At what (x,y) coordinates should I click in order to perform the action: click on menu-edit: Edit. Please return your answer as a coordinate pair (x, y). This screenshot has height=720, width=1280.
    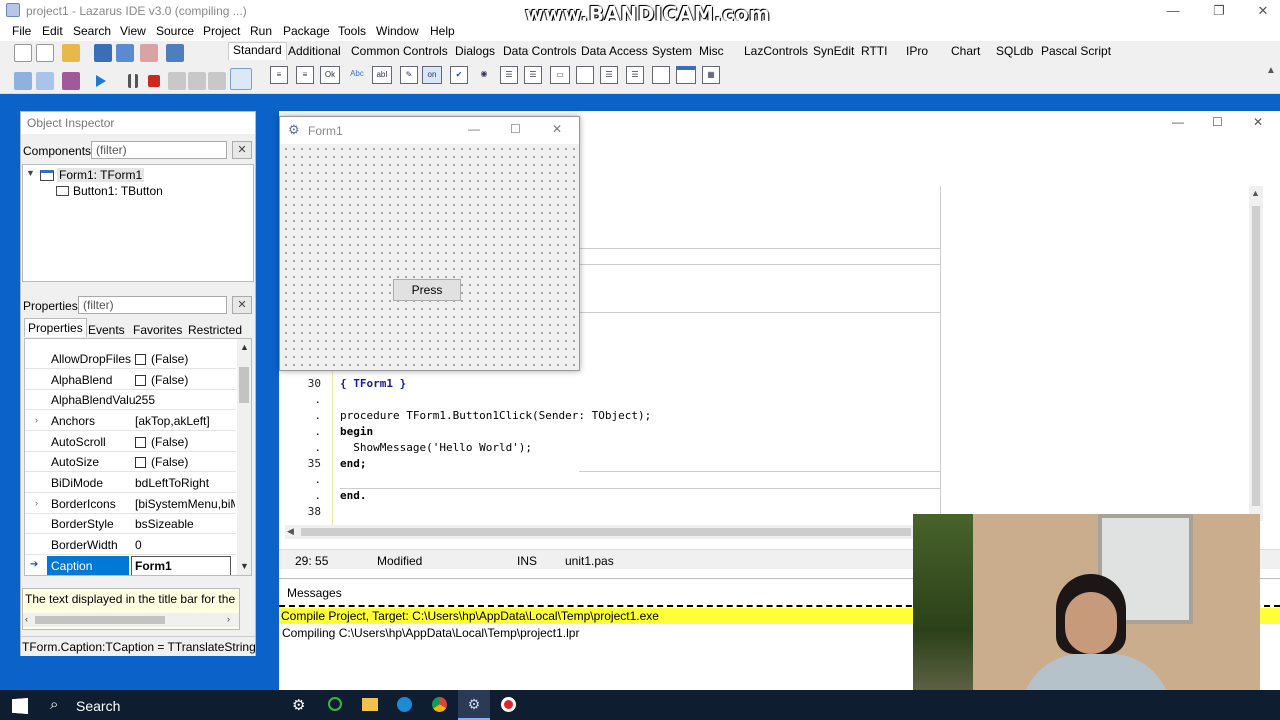
    Looking at the image, I should click on (52, 31).